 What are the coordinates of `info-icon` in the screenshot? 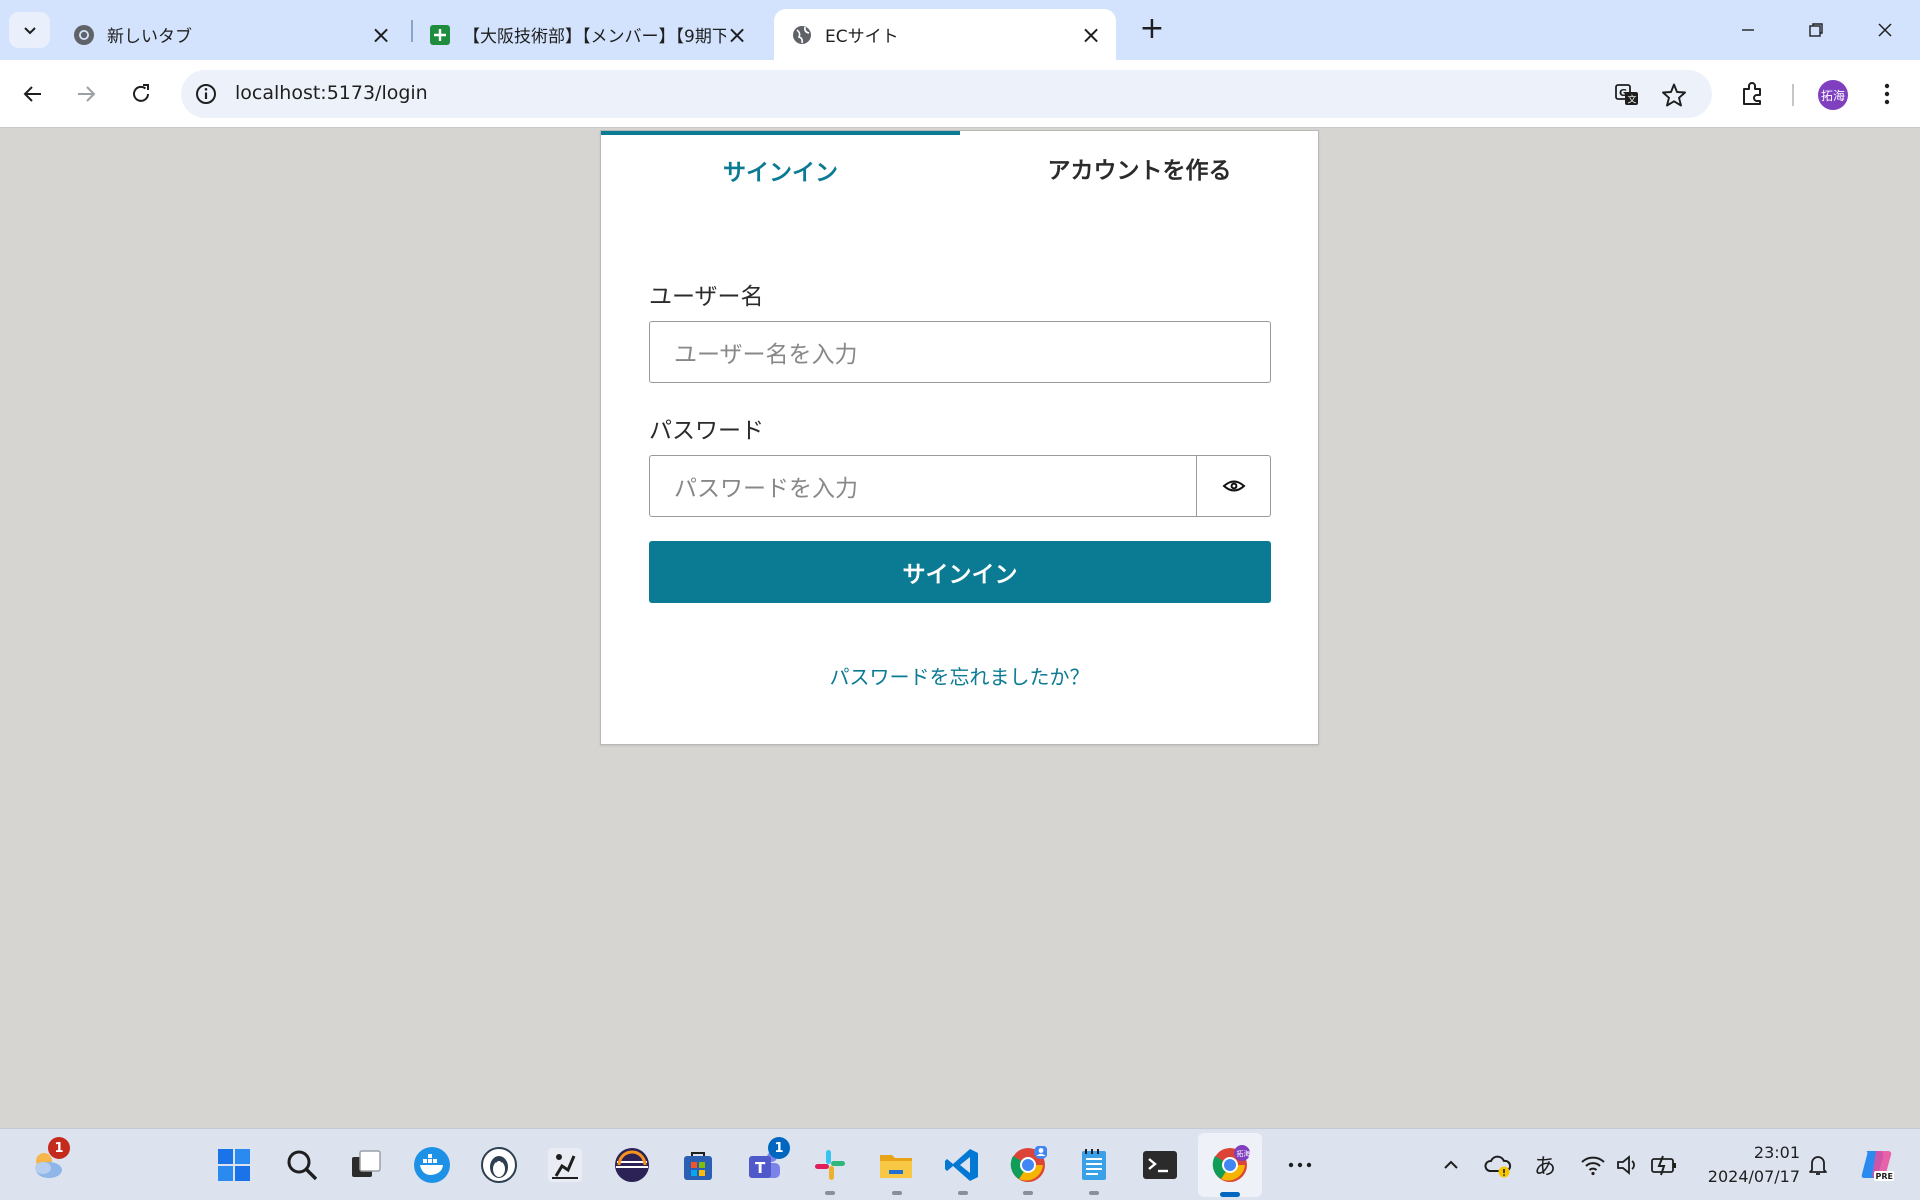 It's located at (206, 94).